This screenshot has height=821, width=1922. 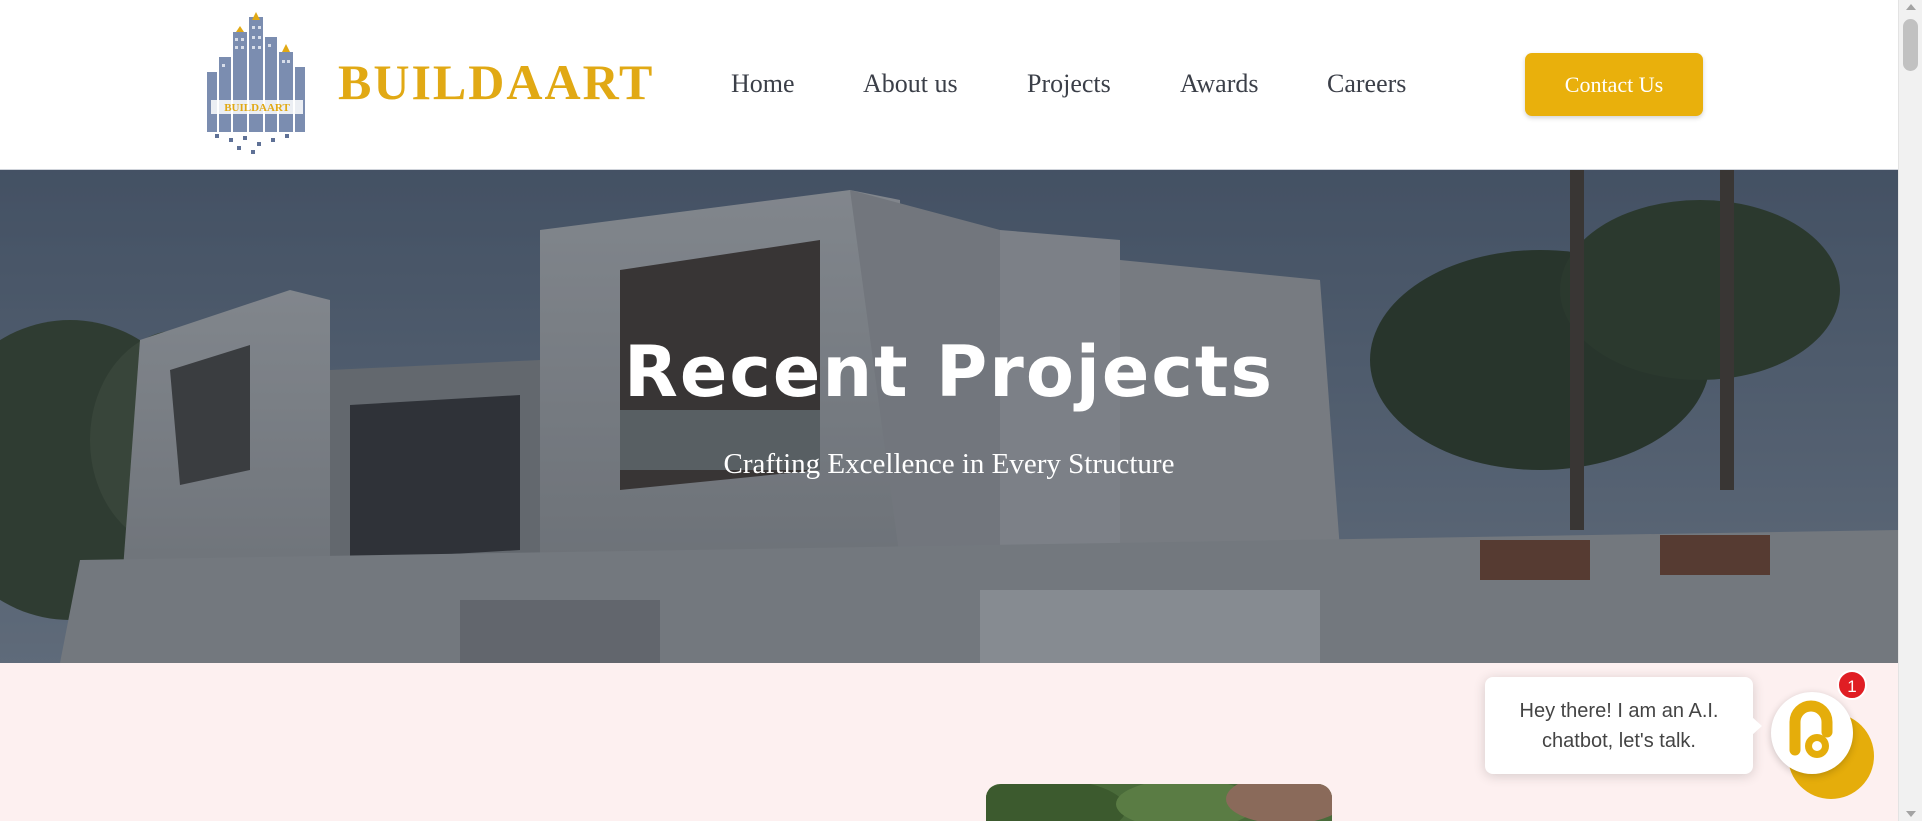 I want to click on nav-awards: Awards, so click(x=1219, y=84).